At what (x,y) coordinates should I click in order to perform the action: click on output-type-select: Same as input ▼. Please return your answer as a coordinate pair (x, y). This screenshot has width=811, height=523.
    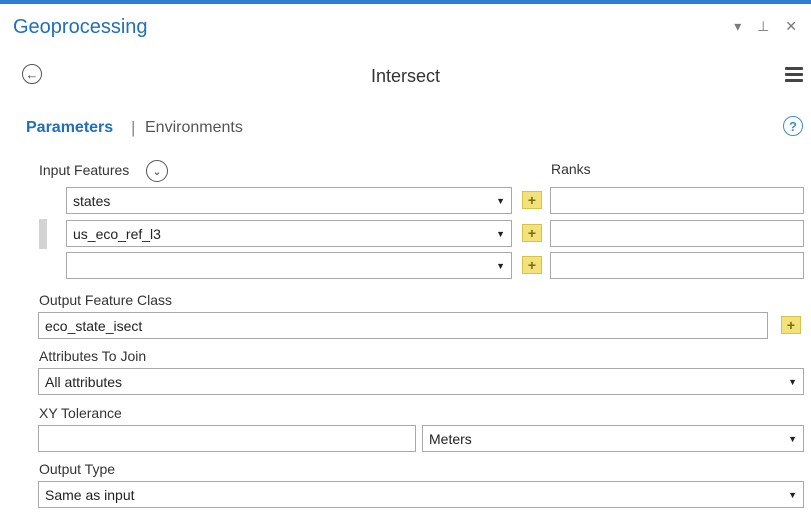
    Looking at the image, I should click on (421, 494).